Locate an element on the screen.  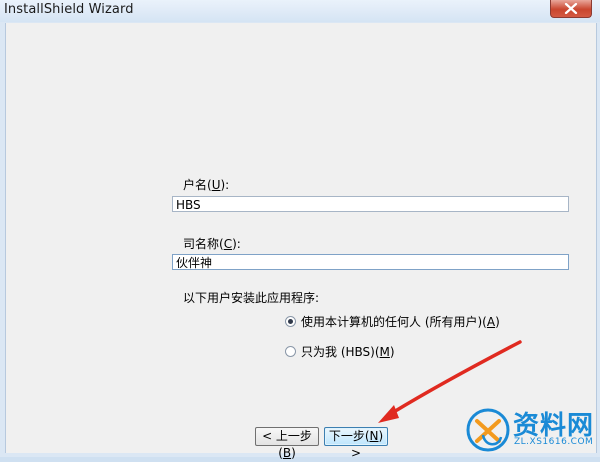
red-arrow-annotation is located at coordinates (450, 381).